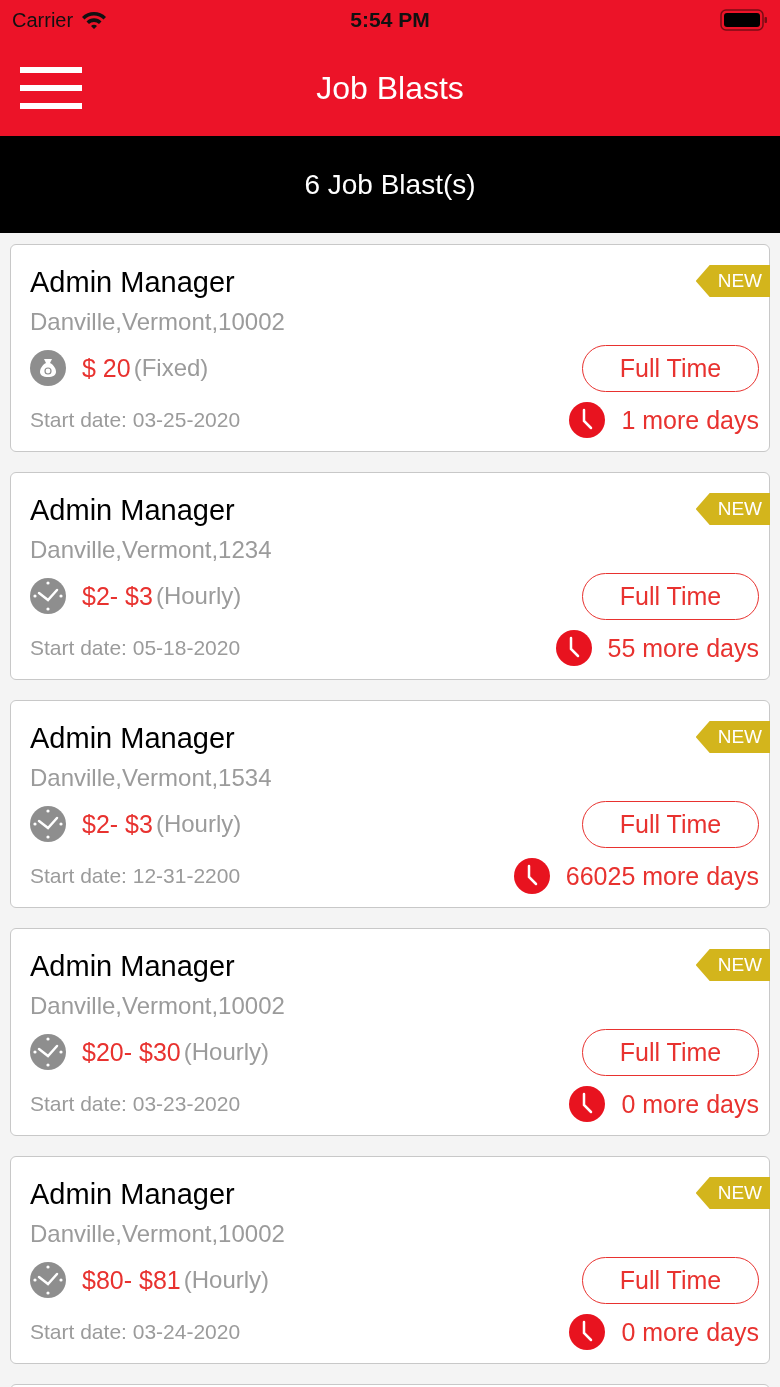  I want to click on job-card: Admin Manager NEW Danville,Vermont,1234 $2- $3(Hourly) Full Time Start date: 05-18-2020 55 more days, so click(390, 576).